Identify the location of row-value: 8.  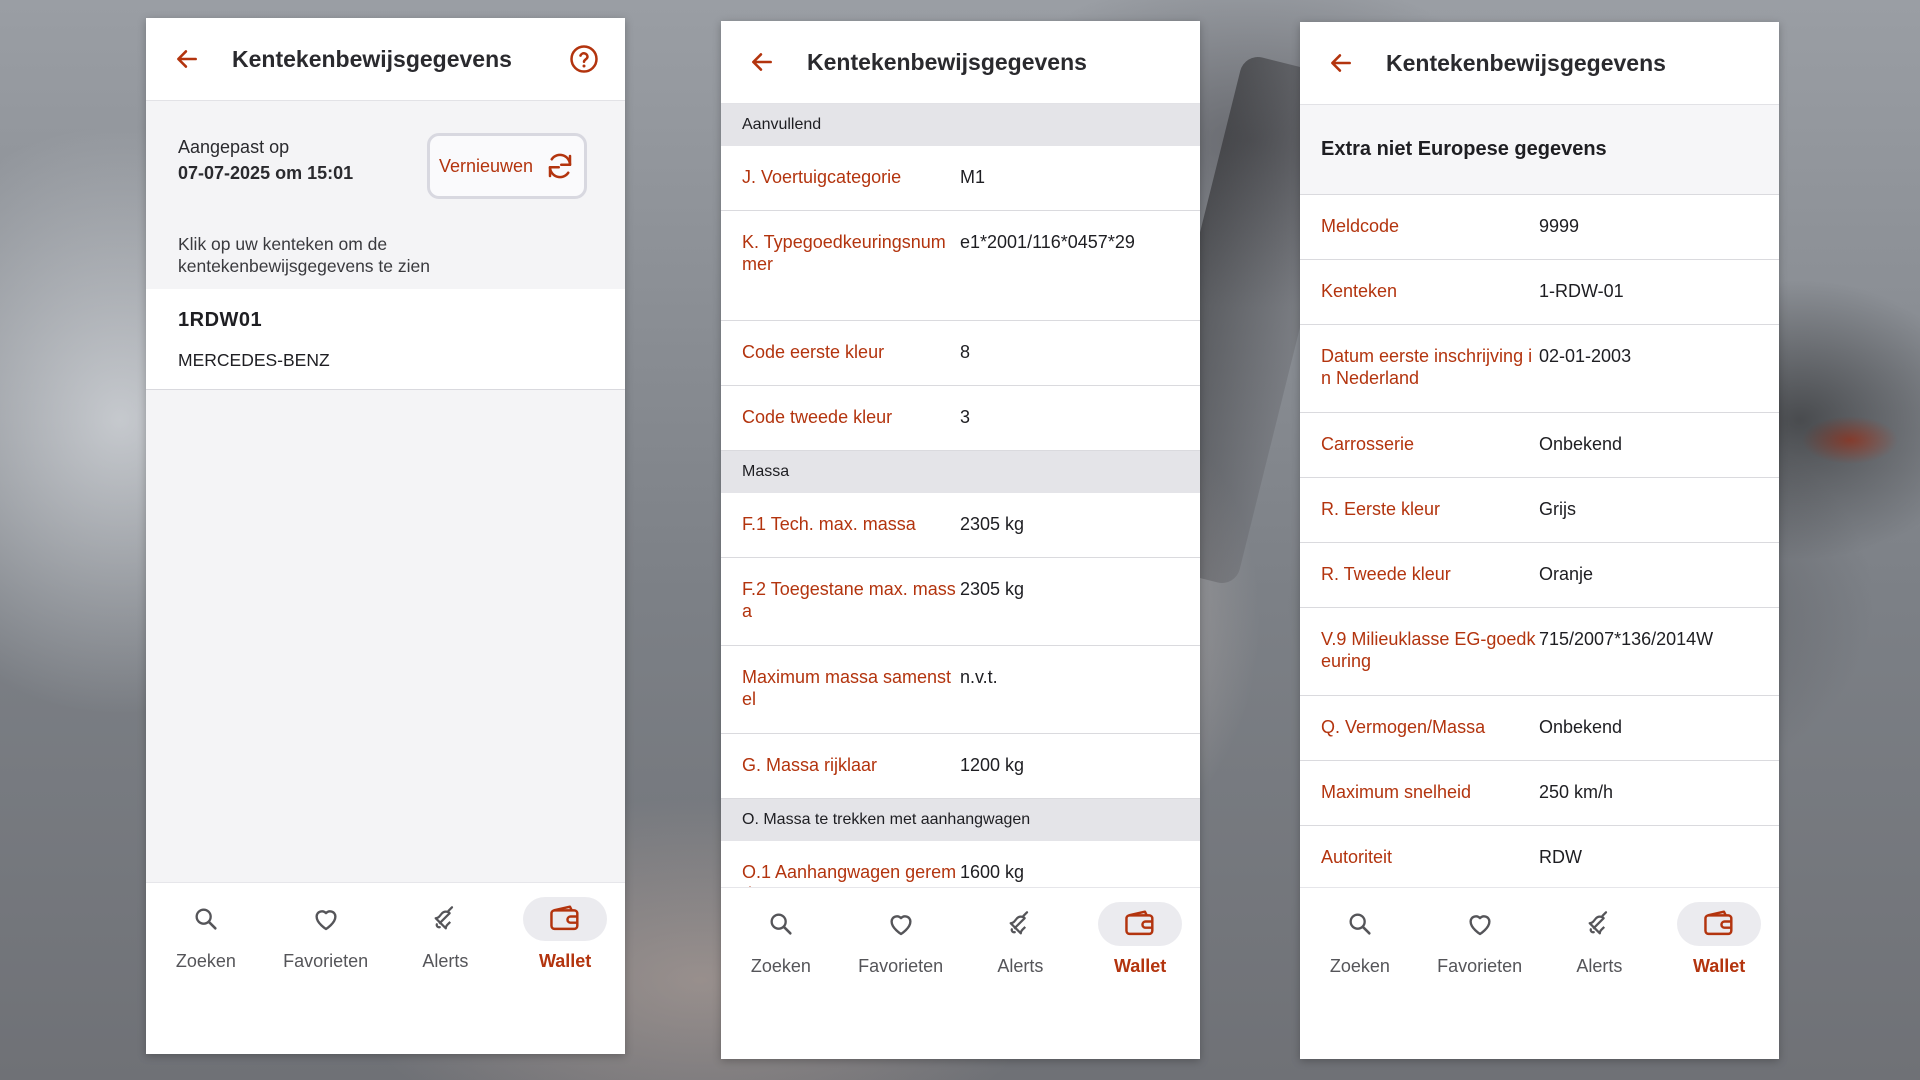
(965, 352).